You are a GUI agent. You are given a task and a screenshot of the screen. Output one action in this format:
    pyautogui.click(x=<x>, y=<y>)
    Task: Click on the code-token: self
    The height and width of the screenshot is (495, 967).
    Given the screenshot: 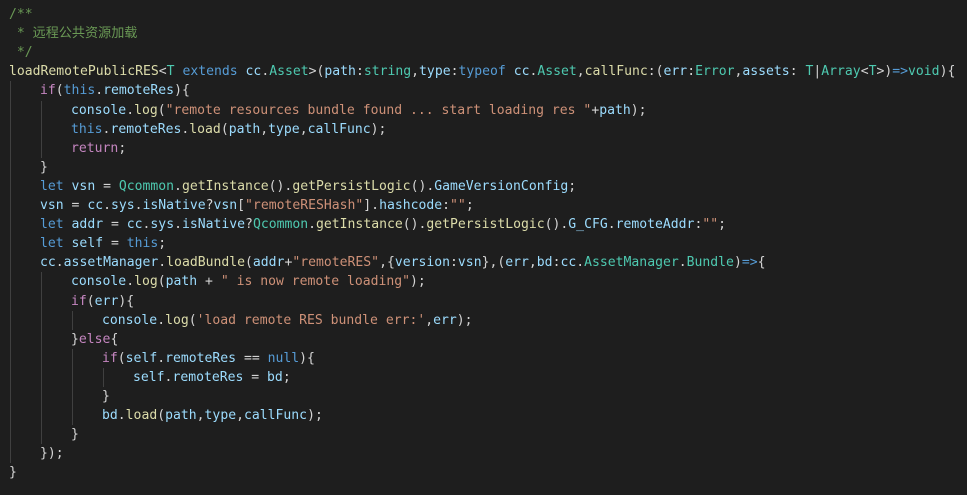 What is the action you would take?
    pyautogui.click(x=87, y=244)
    